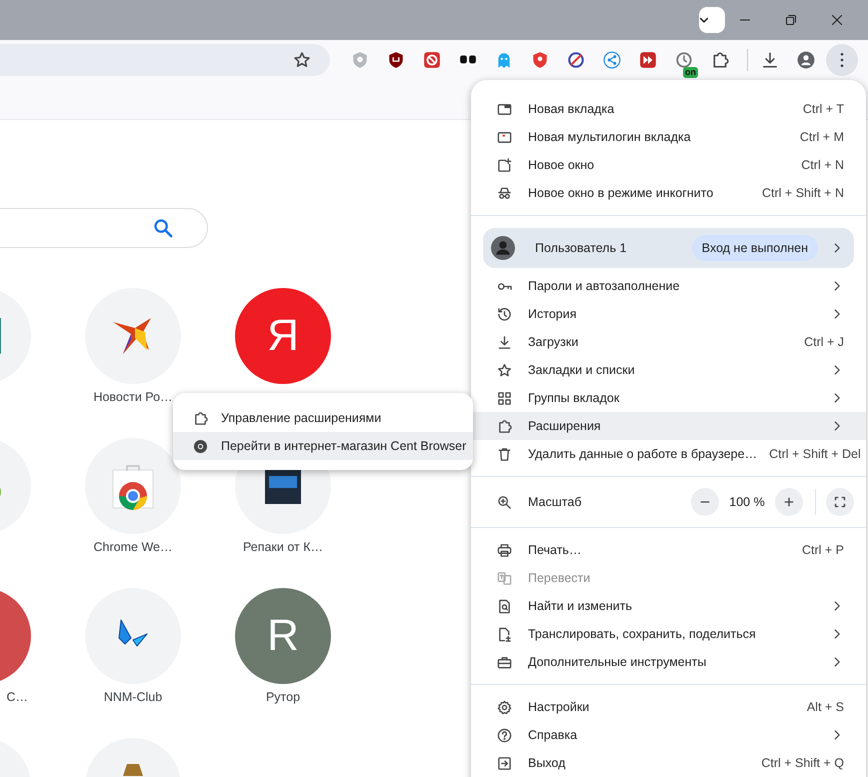 This screenshot has height=777, width=868. I want to click on trash-icon, so click(504, 454).